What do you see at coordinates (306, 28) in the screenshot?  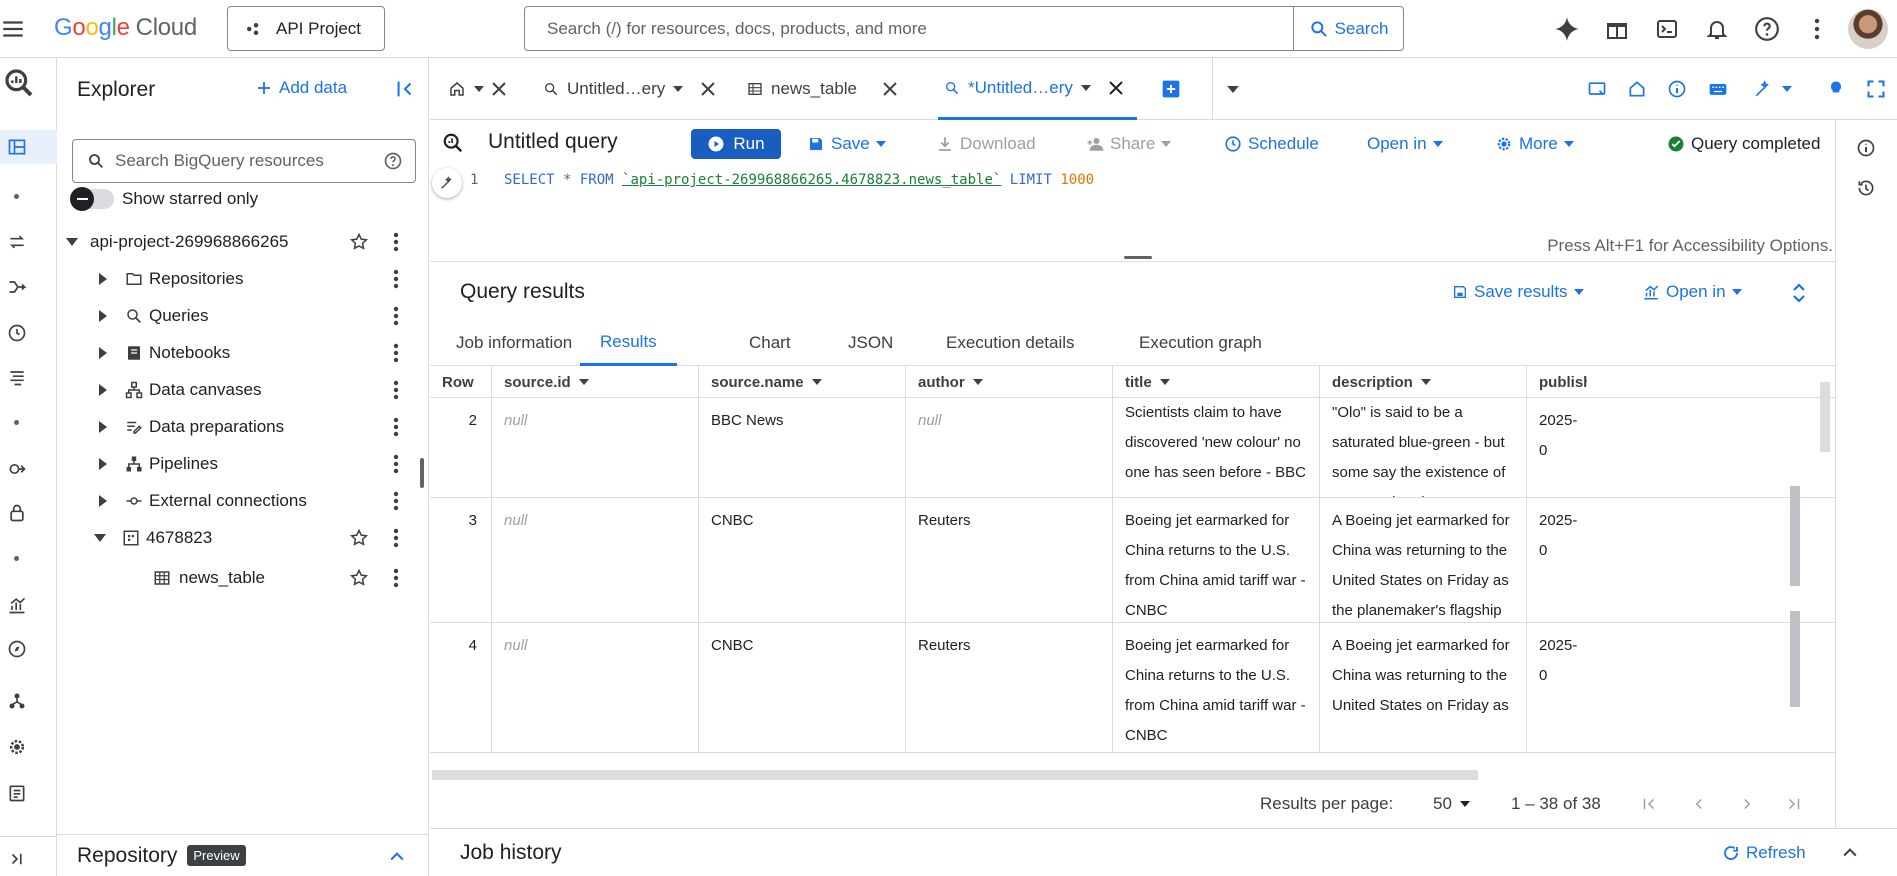 I see `project-picker-button: API Project` at bounding box center [306, 28].